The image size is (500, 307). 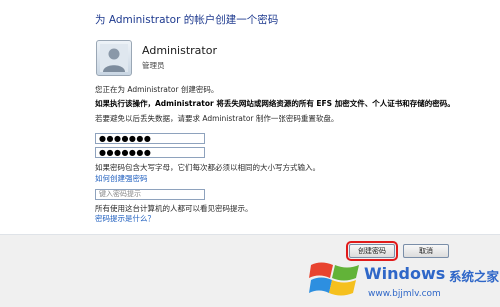 I want to click on watermark-brand: Windows, so click(x=405, y=273).